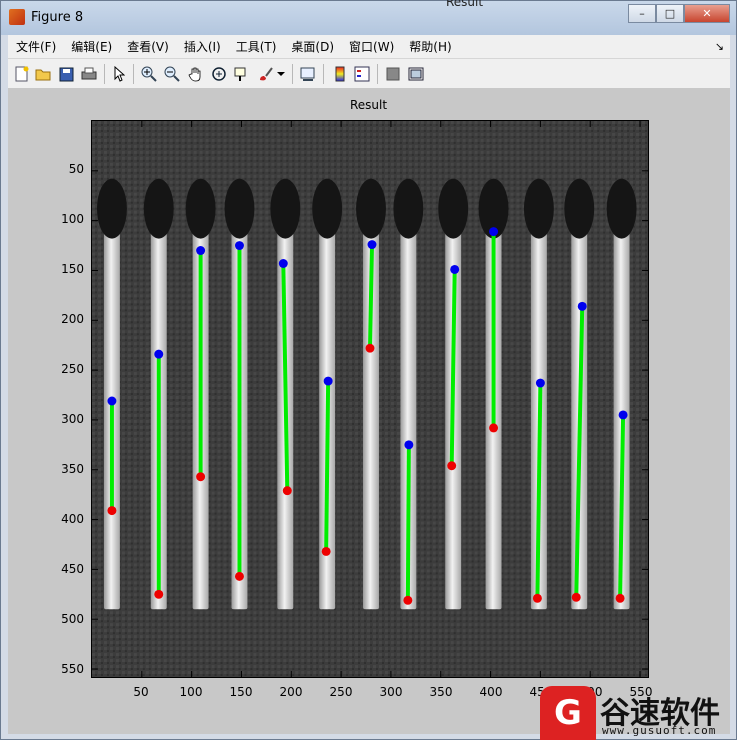 The image size is (737, 740). What do you see at coordinates (72, 569) in the screenshot?
I see `y-tick-label: 450` at bounding box center [72, 569].